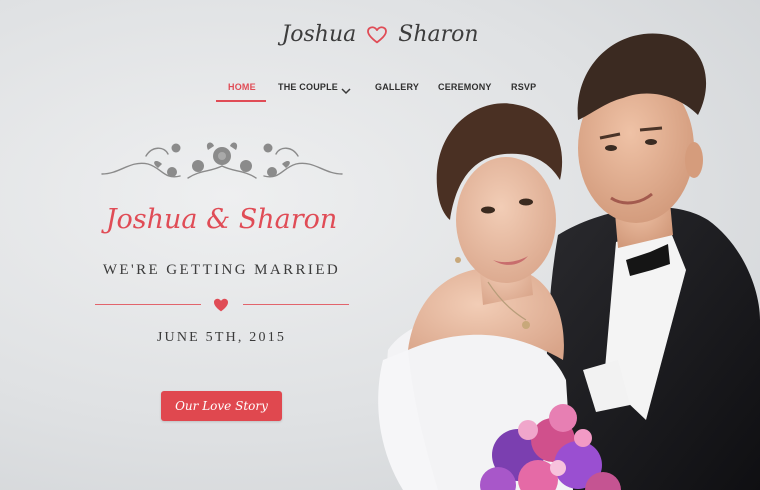  Describe the element at coordinates (346, 89) in the screenshot. I see `chevron-down-icon` at that location.